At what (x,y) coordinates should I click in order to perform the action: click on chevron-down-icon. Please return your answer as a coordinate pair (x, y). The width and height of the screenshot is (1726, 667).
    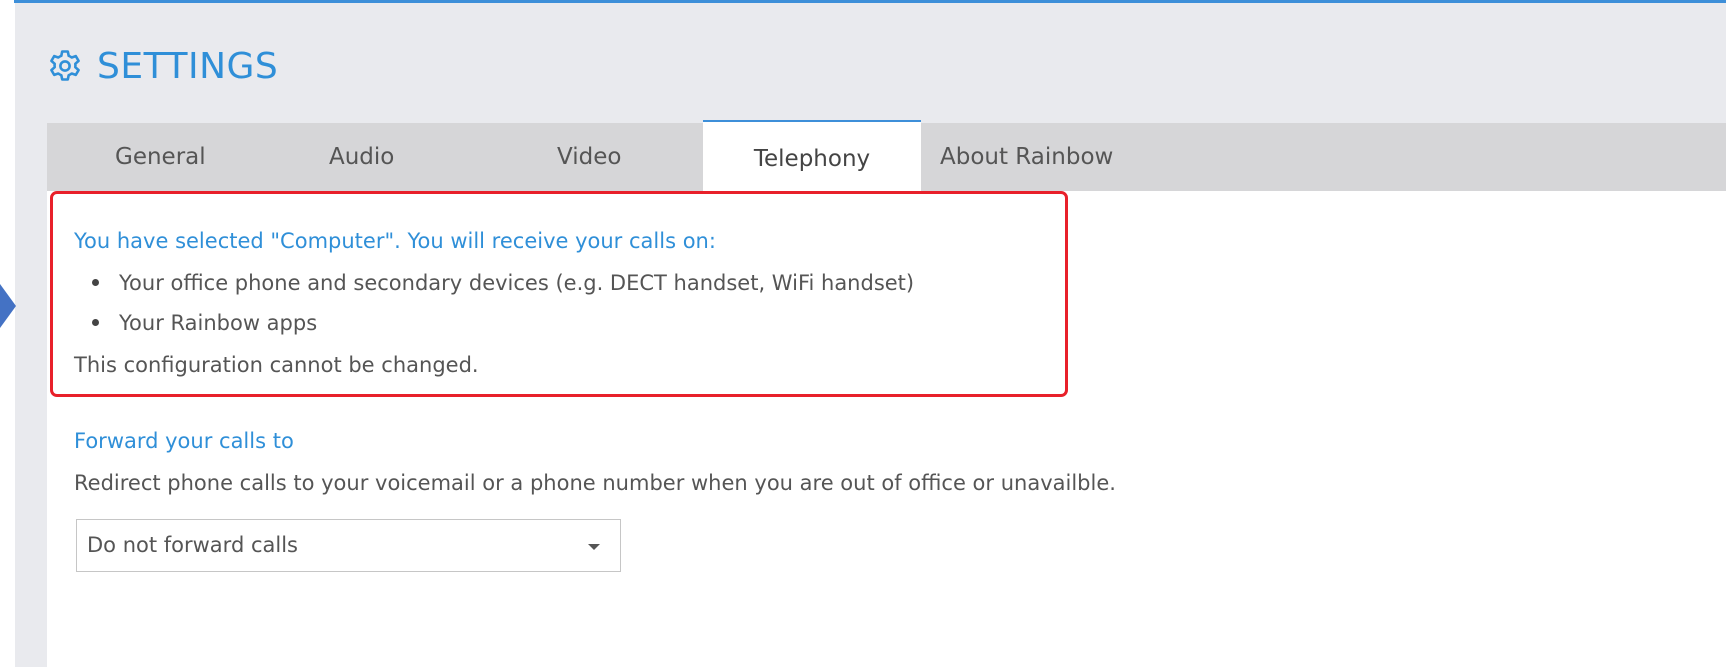
    Looking at the image, I should click on (594, 547).